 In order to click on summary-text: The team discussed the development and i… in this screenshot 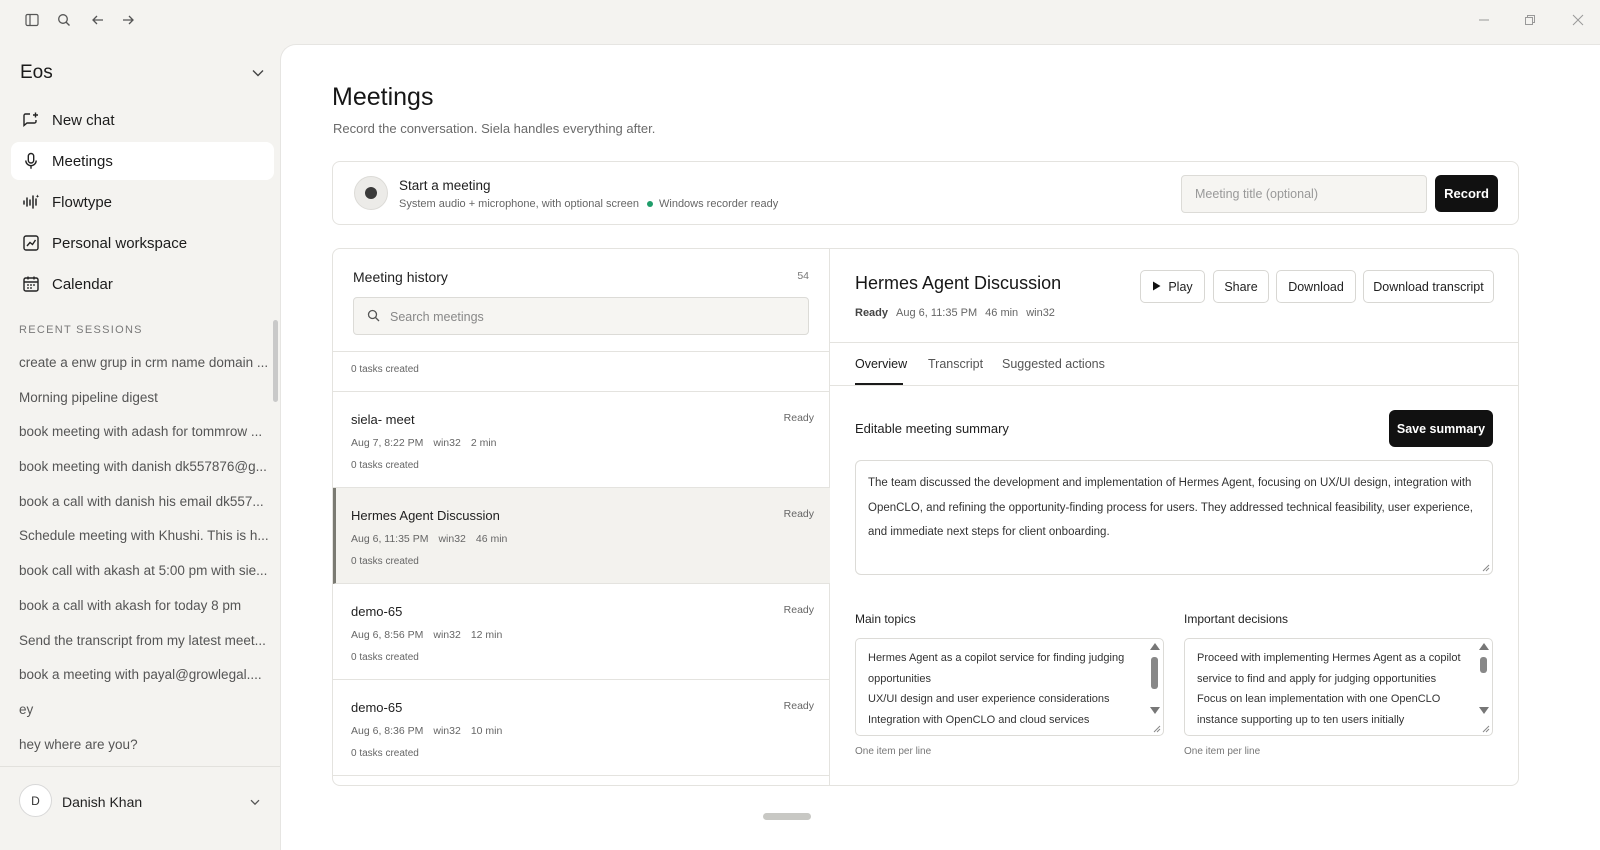, I will do `click(1170, 507)`.